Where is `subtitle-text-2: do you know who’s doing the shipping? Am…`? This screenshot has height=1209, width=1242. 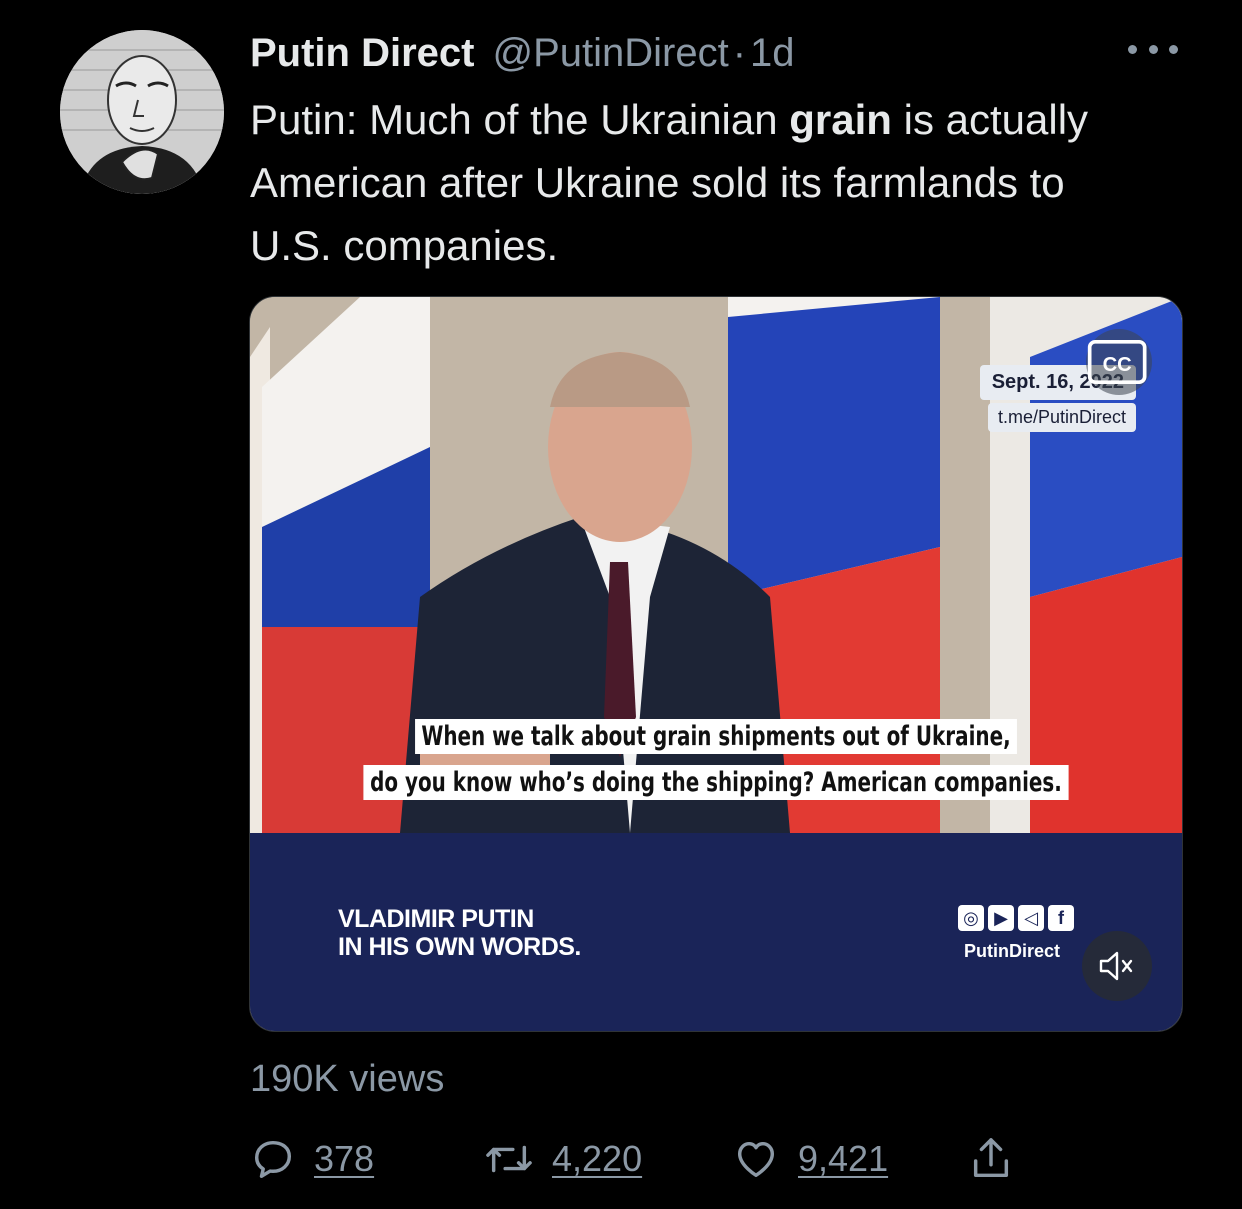 subtitle-text-2: do you know who’s doing the shipping? Am… is located at coordinates (716, 782).